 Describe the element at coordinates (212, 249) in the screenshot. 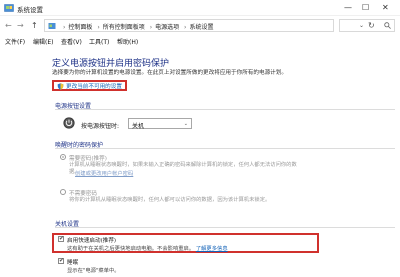

I see `learn-more-link: 了解更多信息` at that location.